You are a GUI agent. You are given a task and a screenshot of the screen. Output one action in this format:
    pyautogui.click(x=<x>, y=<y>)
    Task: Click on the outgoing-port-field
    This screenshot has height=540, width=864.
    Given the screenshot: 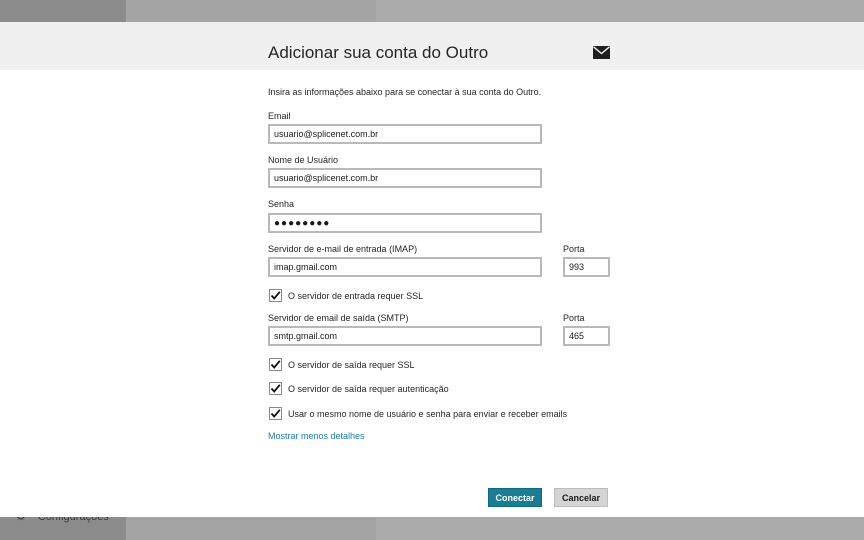 What is the action you would take?
    pyautogui.click(x=586, y=336)
    